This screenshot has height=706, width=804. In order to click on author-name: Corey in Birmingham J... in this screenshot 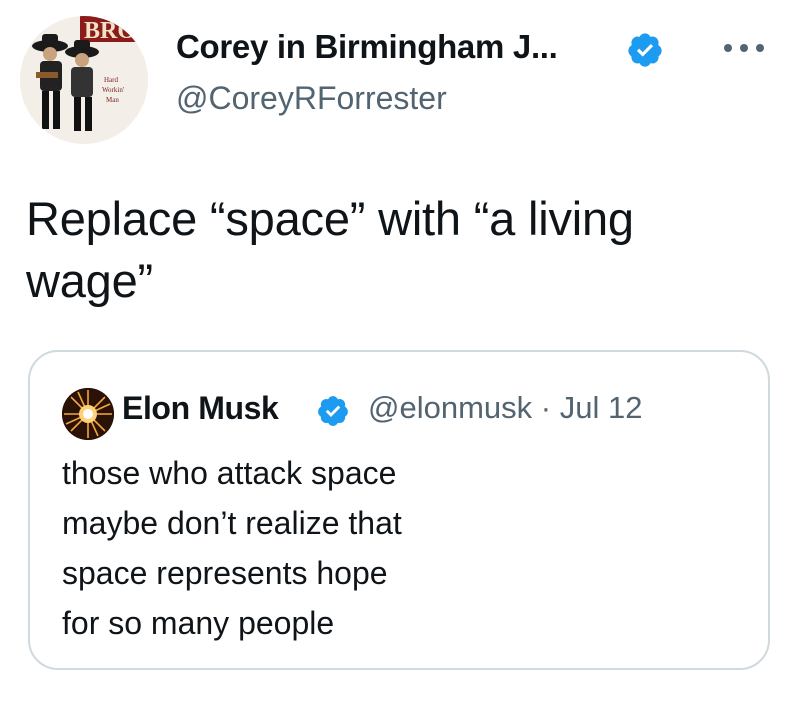, I will do `click(367, 47)`.